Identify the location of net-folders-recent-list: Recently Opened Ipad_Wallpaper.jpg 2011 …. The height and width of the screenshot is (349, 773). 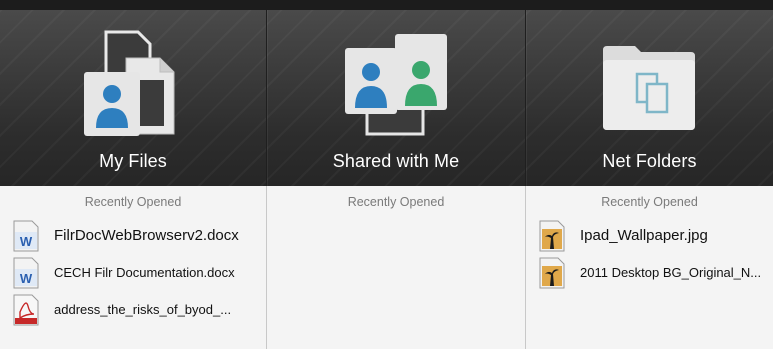
(649, 267).